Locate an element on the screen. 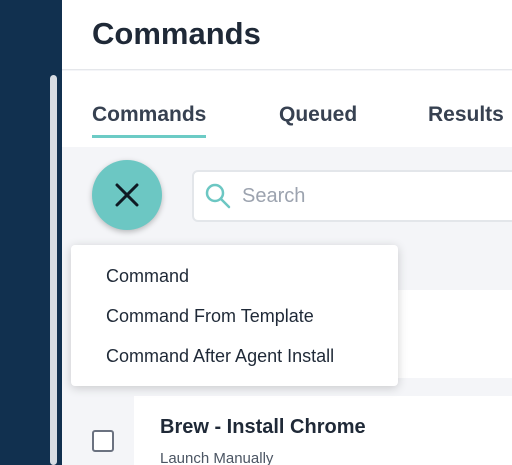 This screenshot has width=512, height=465. row-checkbox is located at coordinates (103, 441).